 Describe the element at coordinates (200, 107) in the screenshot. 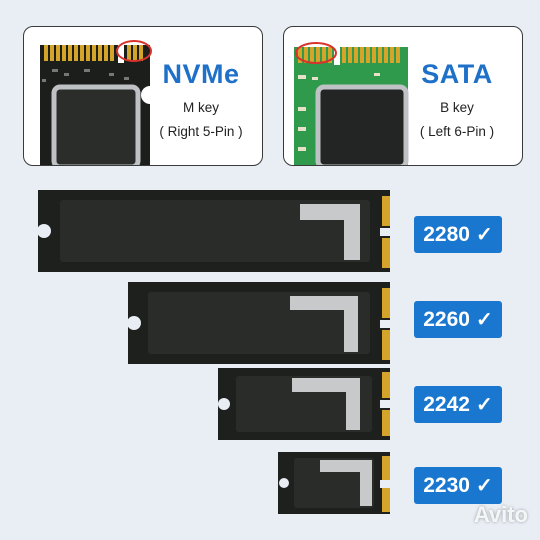

I see `nvme-key-label: M key` at that location.